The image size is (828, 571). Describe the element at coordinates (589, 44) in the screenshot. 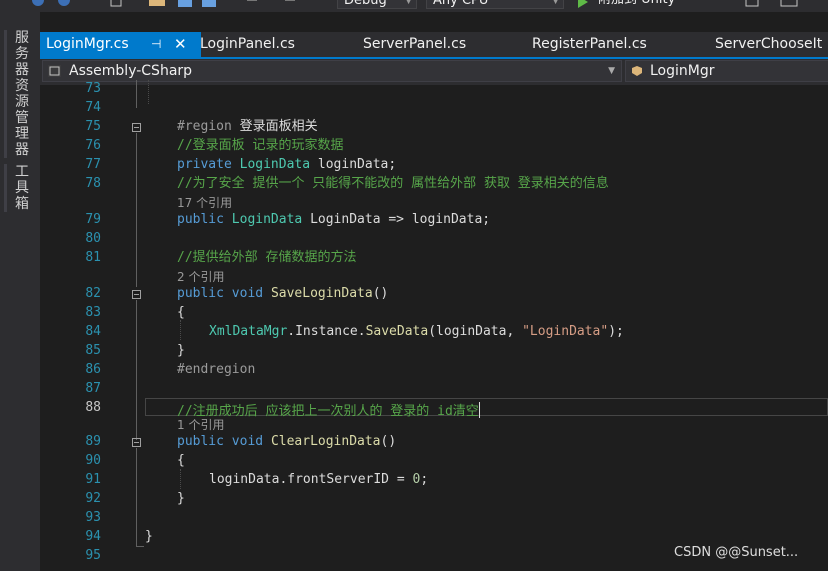

I see `tab-registerpanel: RegisterPanel.cs` at that location.